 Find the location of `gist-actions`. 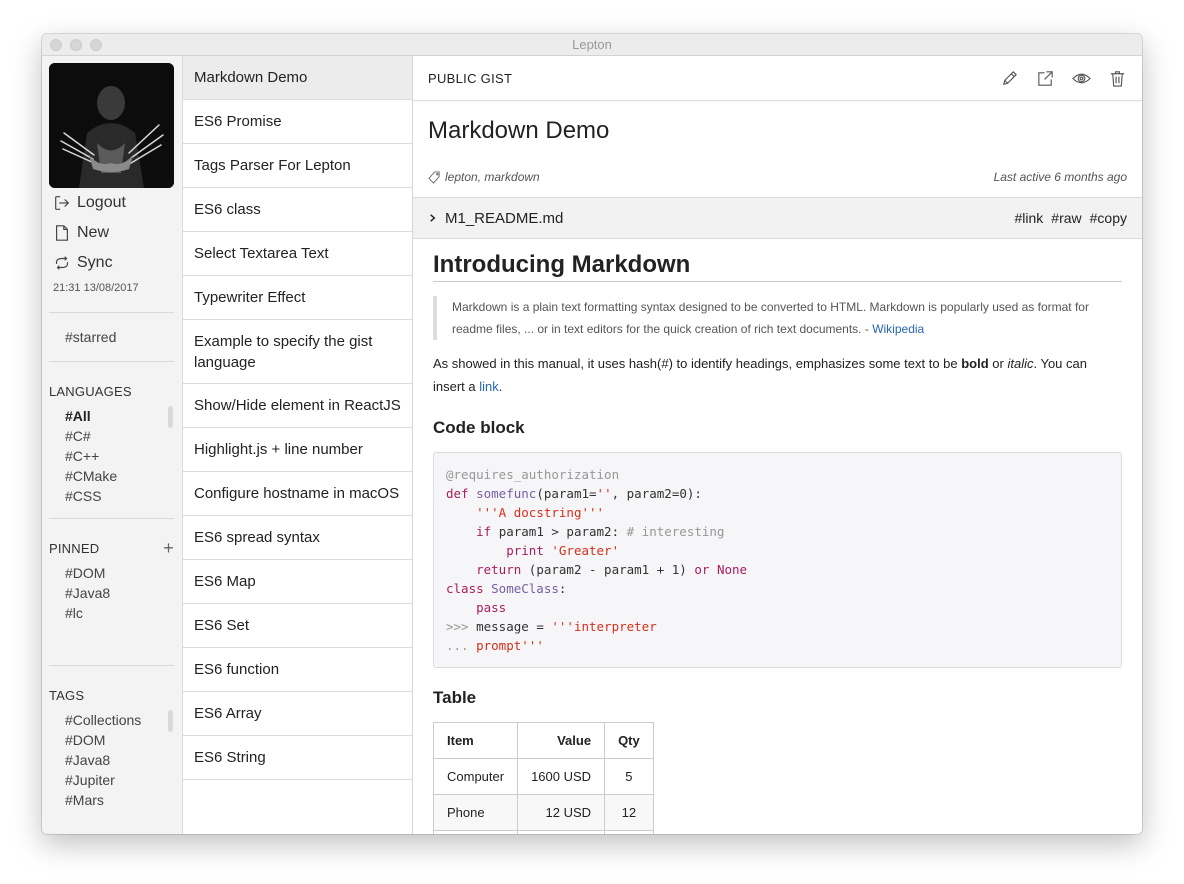

gist-actions is located at coordinates (1063, 78).